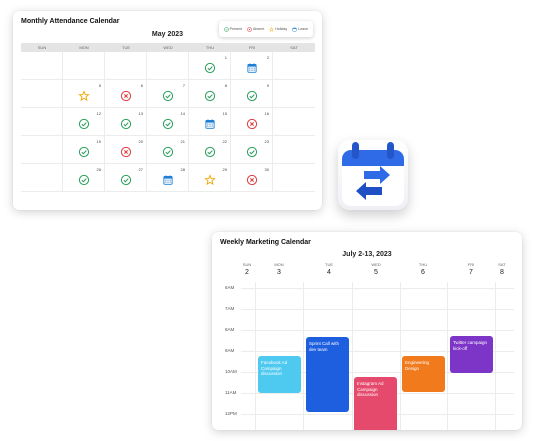 Image resolution: width=537 pixels, height=441 pixels. What do you see at coordinates (182, 169) in the screenshot?
I see `day-number: 28` at bounding box center [182, 169].